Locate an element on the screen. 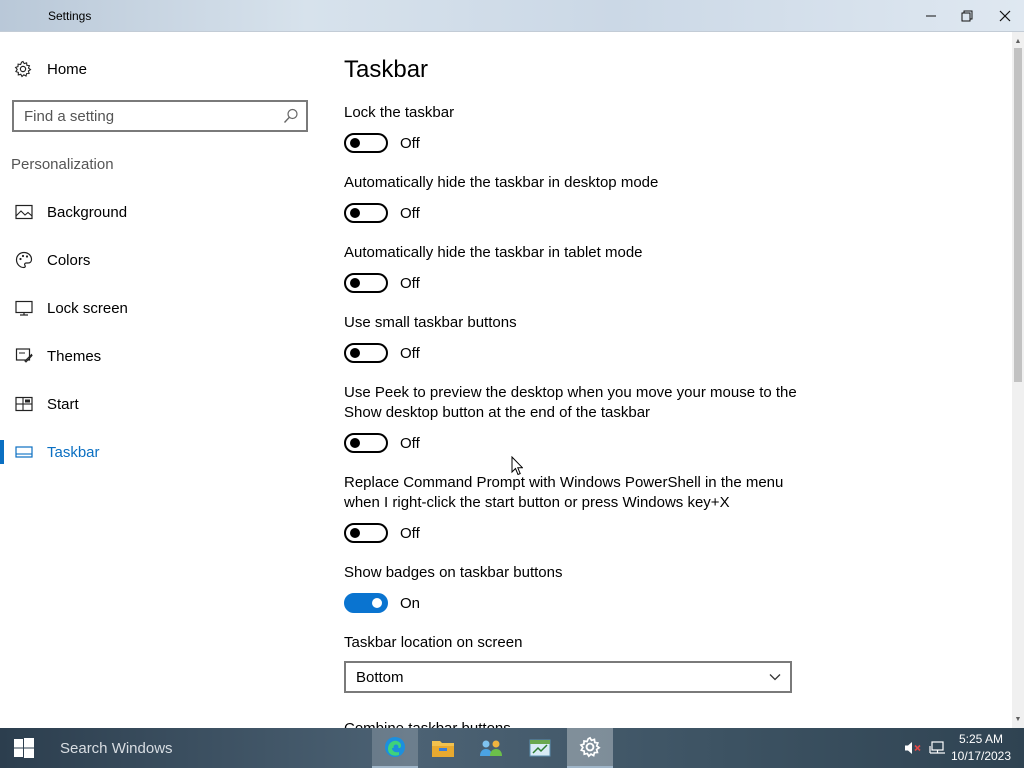  home-label: Home is located at coordinates (67, 69).